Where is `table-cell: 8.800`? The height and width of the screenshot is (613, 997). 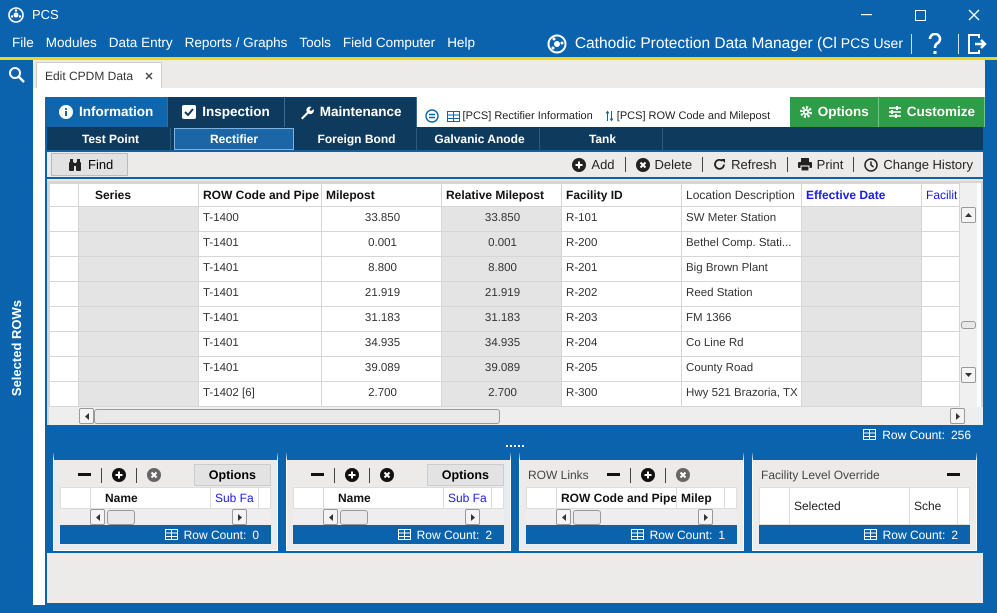
table-cell: 8.800 is located at coordinates (502, 269).